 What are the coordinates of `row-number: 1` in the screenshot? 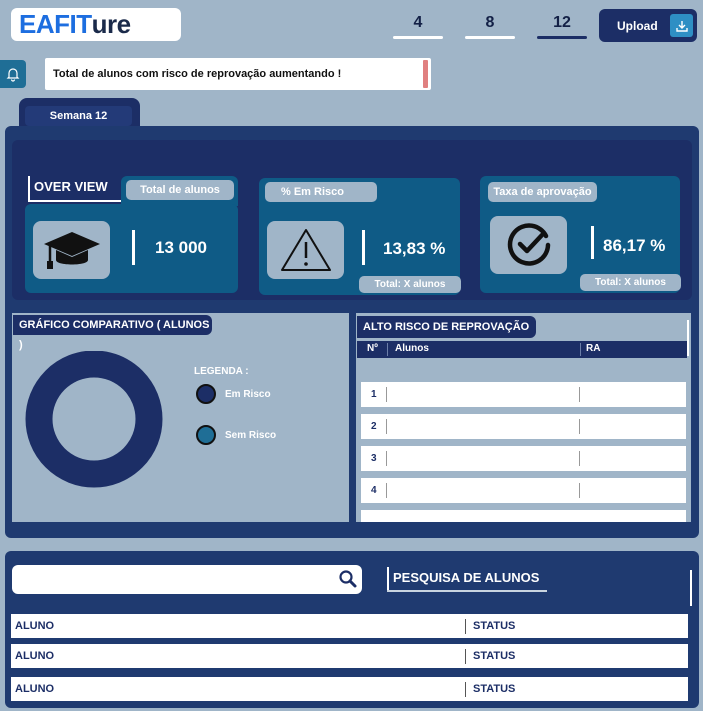 It's located at (374, 394).